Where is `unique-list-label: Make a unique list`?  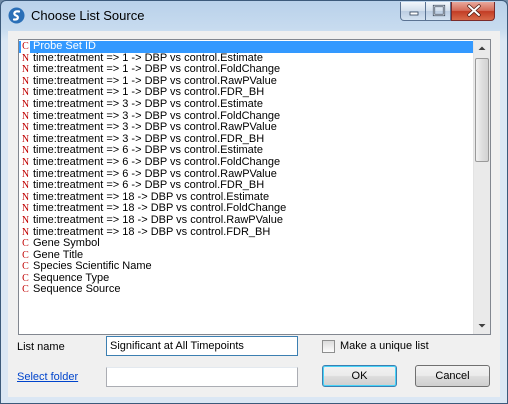 unique-list-label: Make a unique list is located at coordinates (384, 346).